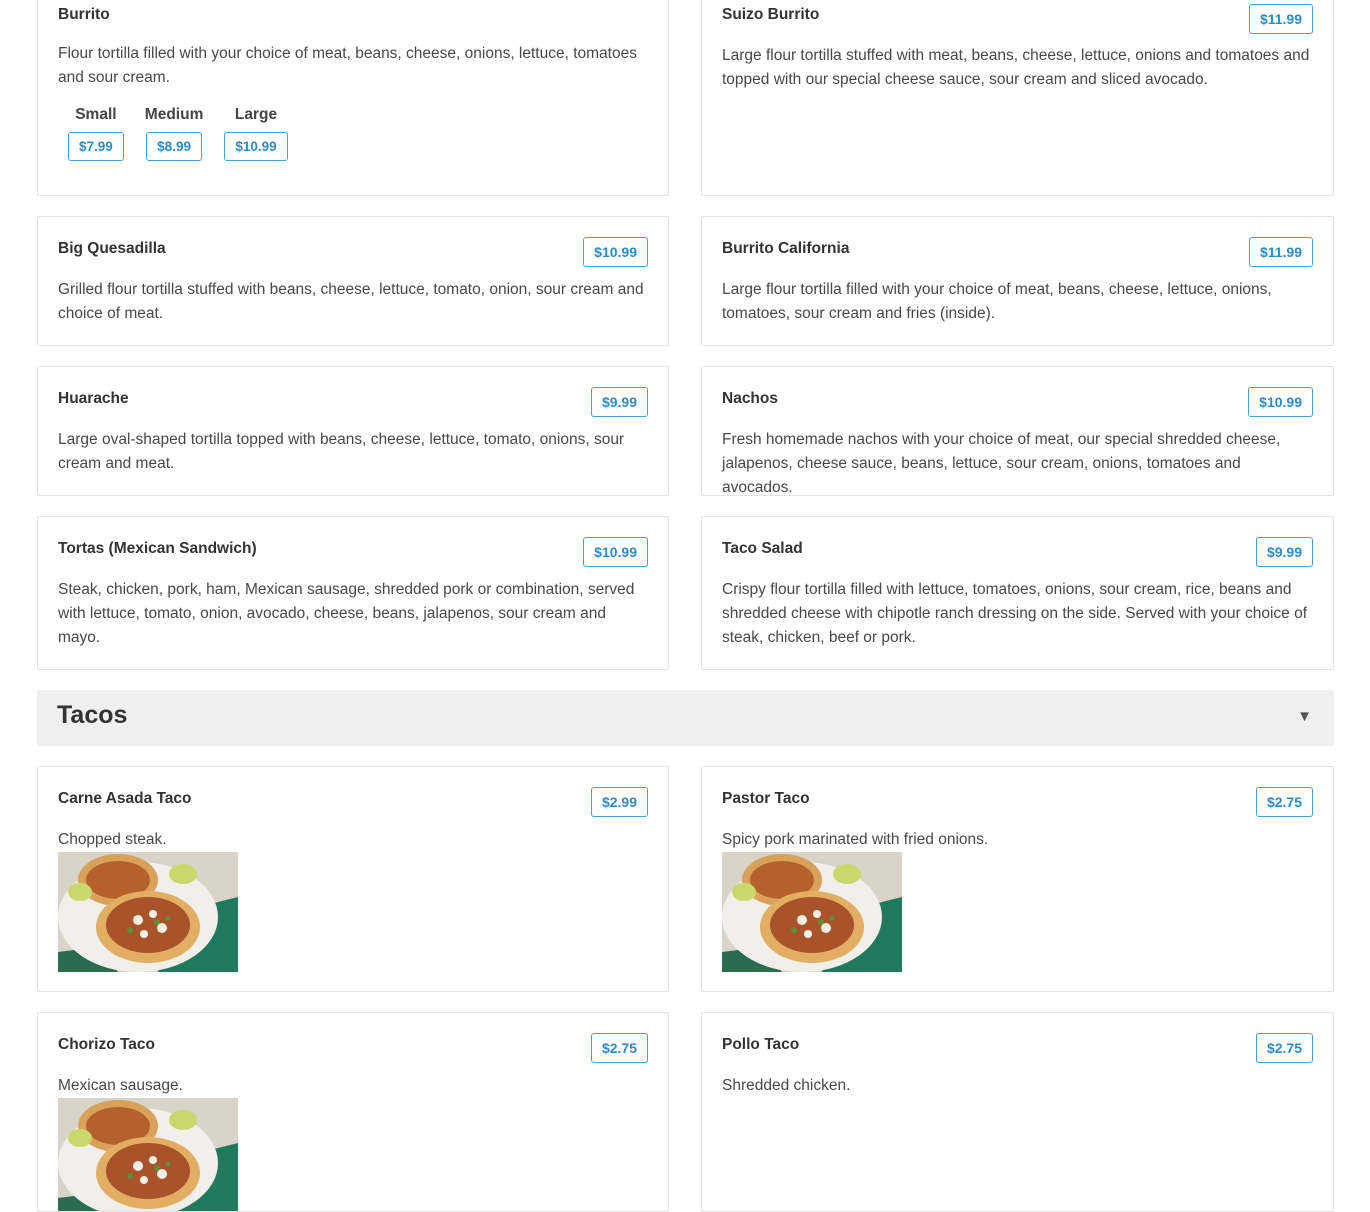 Image resolution: width=1370 pixels, height=1212 pixels. What do you see at coordinates (750, 398) in the screenshot?
I see `item-name: Nachos` at bounding box center [750, 398].